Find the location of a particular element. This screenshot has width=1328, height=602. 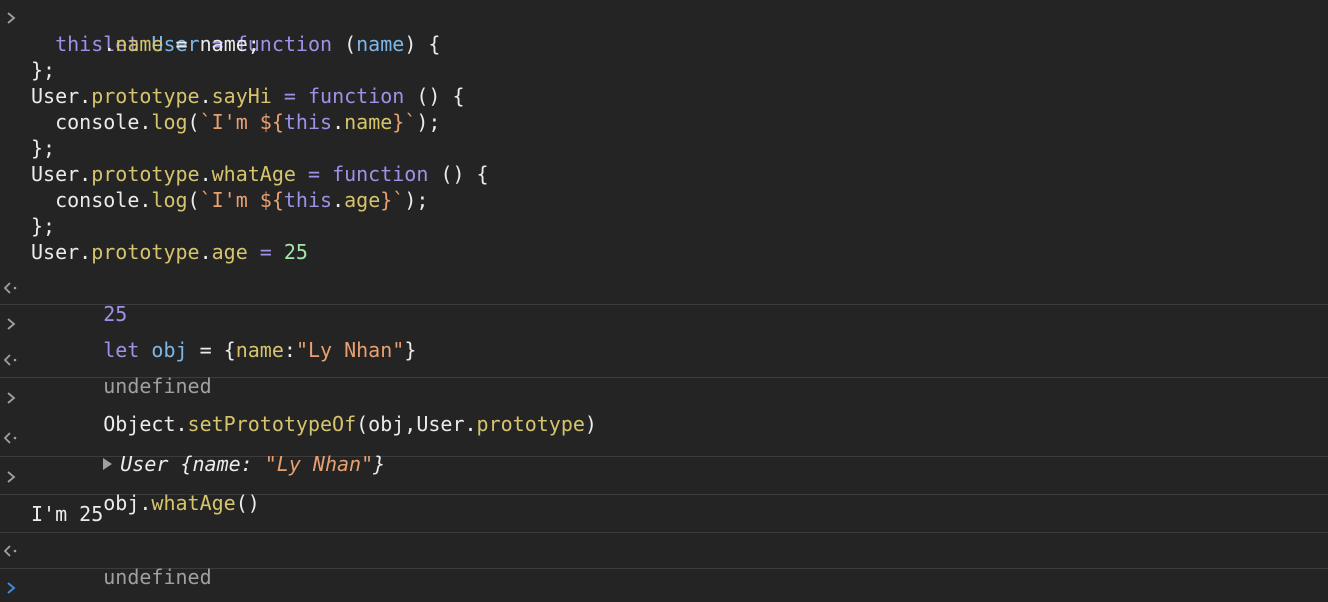

console-prompt is located at coordinates (664, 585).